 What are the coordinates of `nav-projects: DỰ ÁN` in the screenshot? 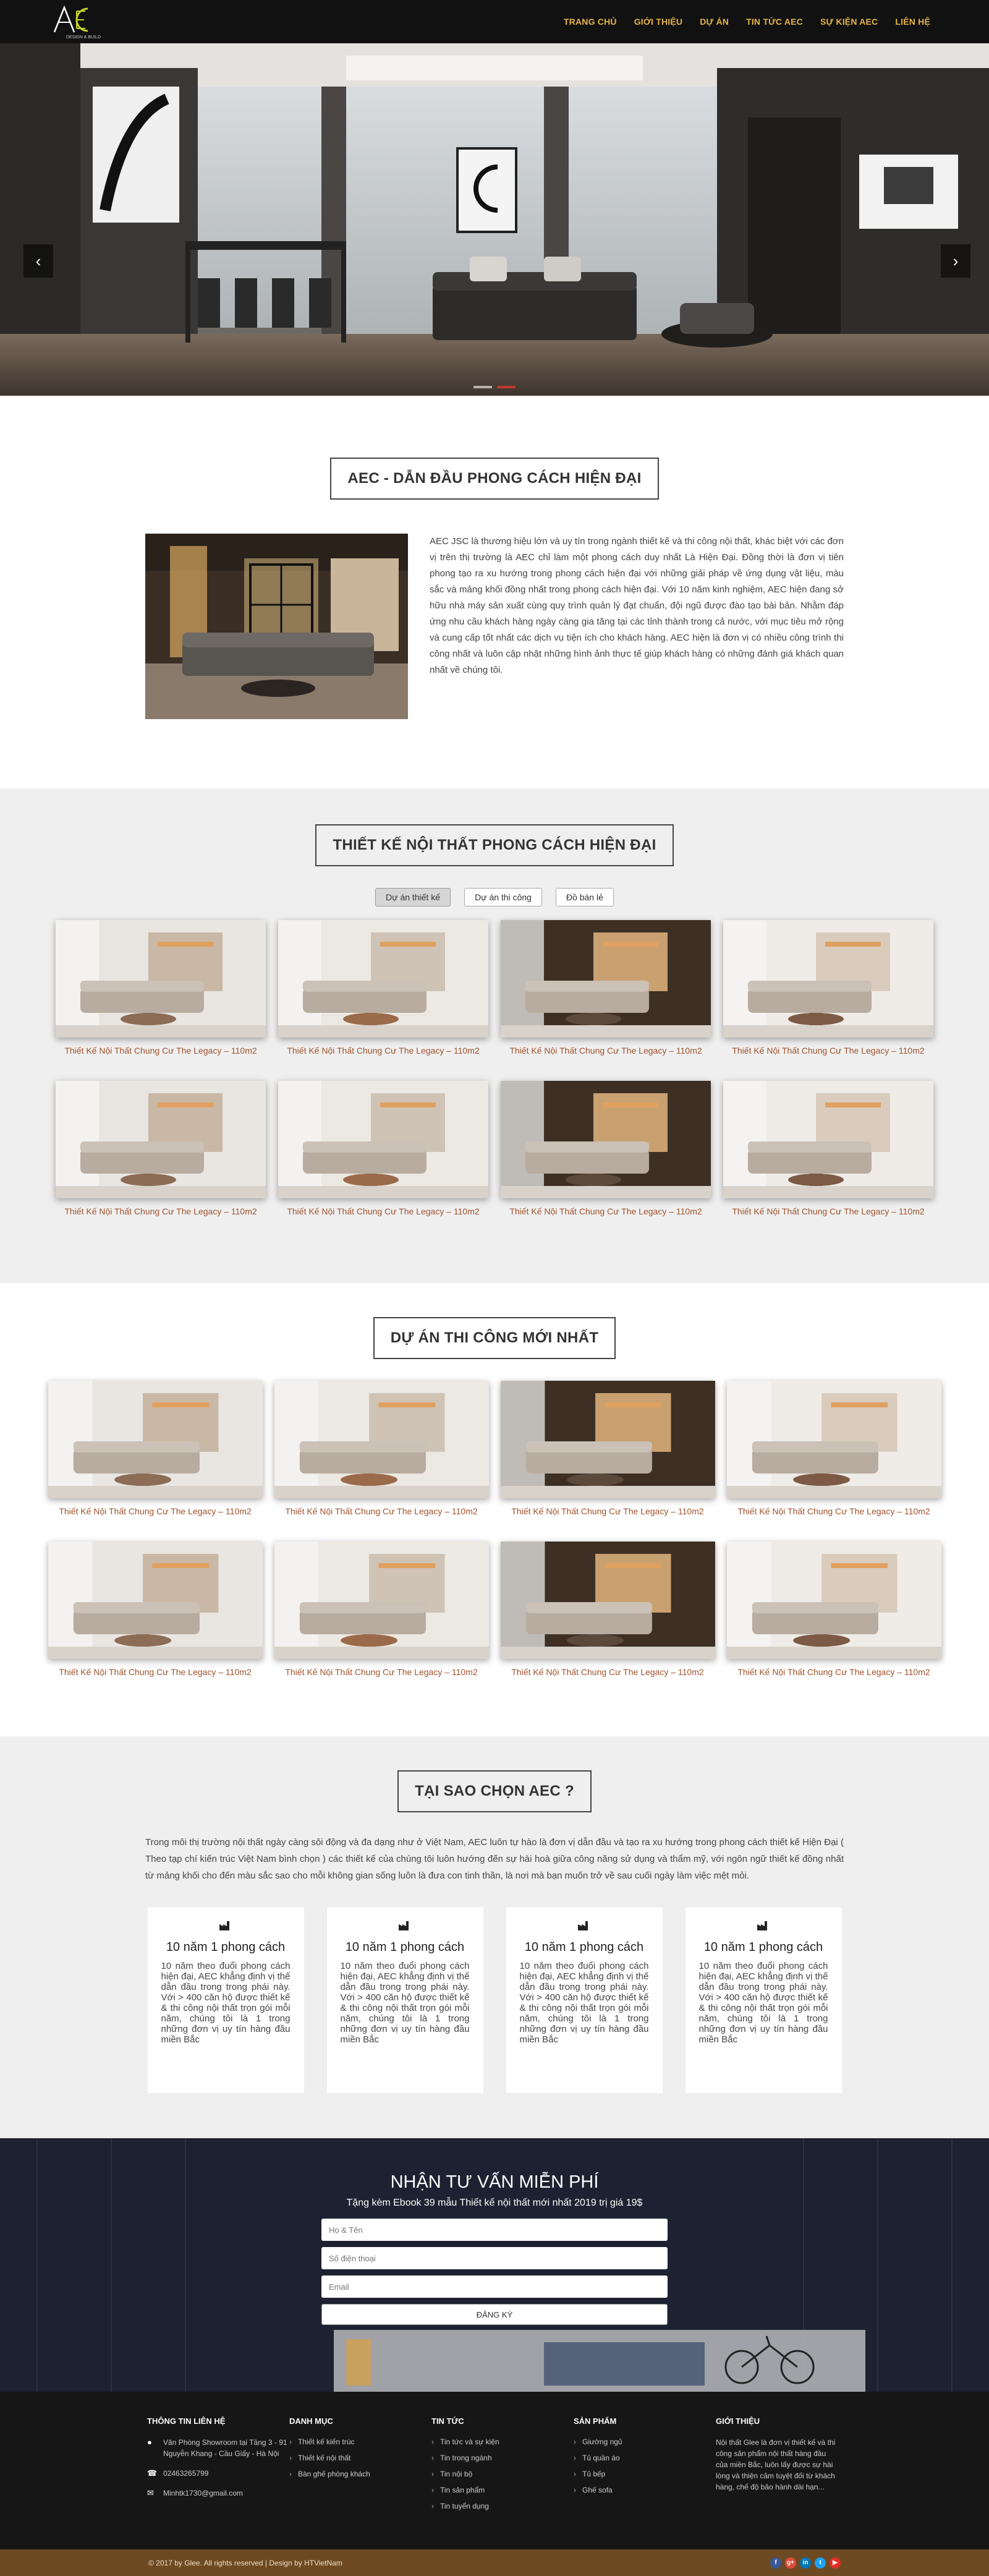 It's located at (714, 22).